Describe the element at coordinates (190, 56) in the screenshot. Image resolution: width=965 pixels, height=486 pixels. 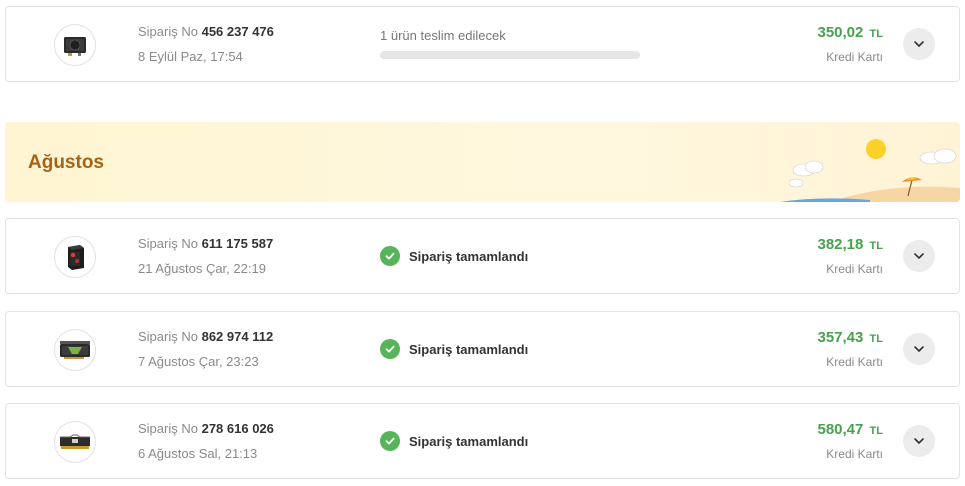
I see `order-date: 8 Eylül Paz, 17:54` at that location.